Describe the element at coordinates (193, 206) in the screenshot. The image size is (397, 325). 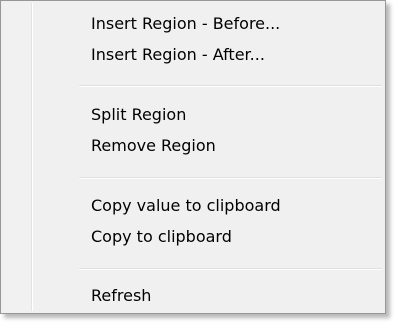
I see `menu-item-copy-value-to-clipboard: Copy value to clipboard` at that location.